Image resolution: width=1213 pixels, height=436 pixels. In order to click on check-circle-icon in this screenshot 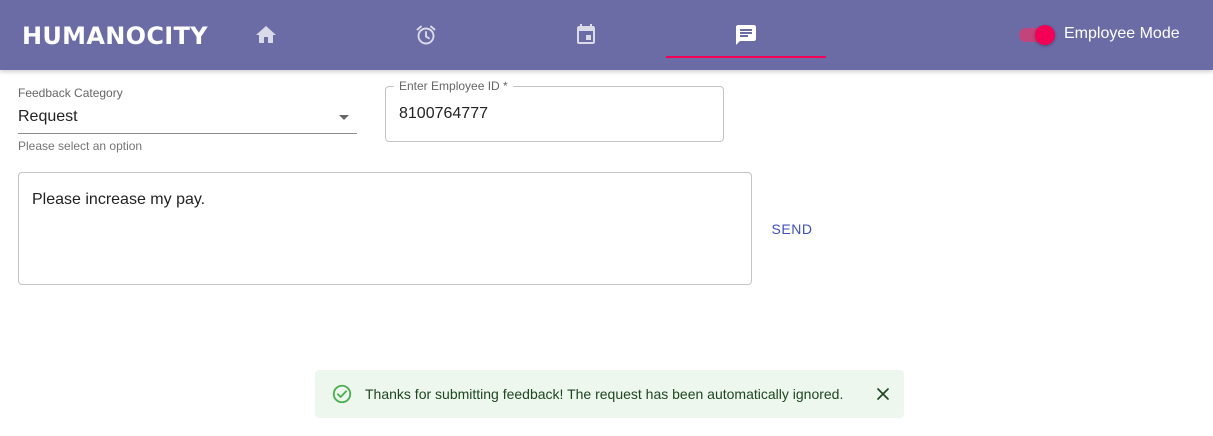, I will do `click(342, 394)`.